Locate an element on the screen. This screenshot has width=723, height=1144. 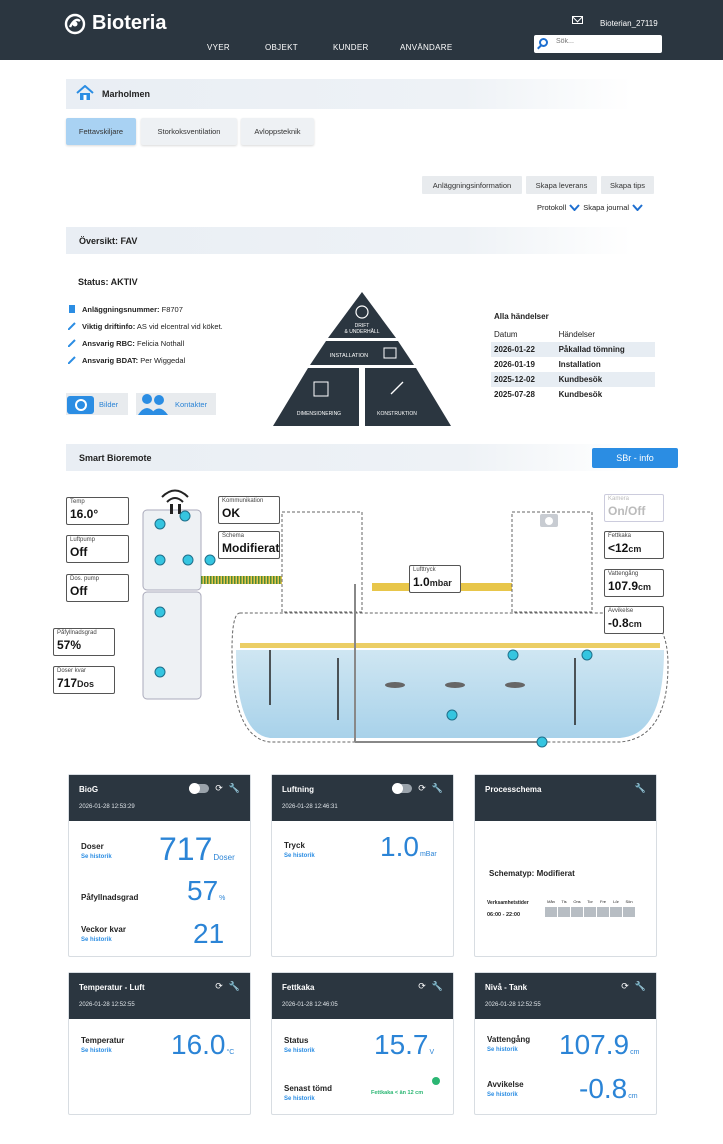
brand-logo: Bioteria is located at coordinates (115, 23).